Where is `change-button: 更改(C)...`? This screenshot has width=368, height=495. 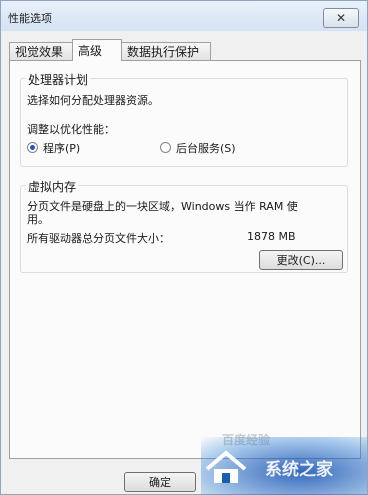 change-button: 更改(C)... is located at coordinates (301, 260).